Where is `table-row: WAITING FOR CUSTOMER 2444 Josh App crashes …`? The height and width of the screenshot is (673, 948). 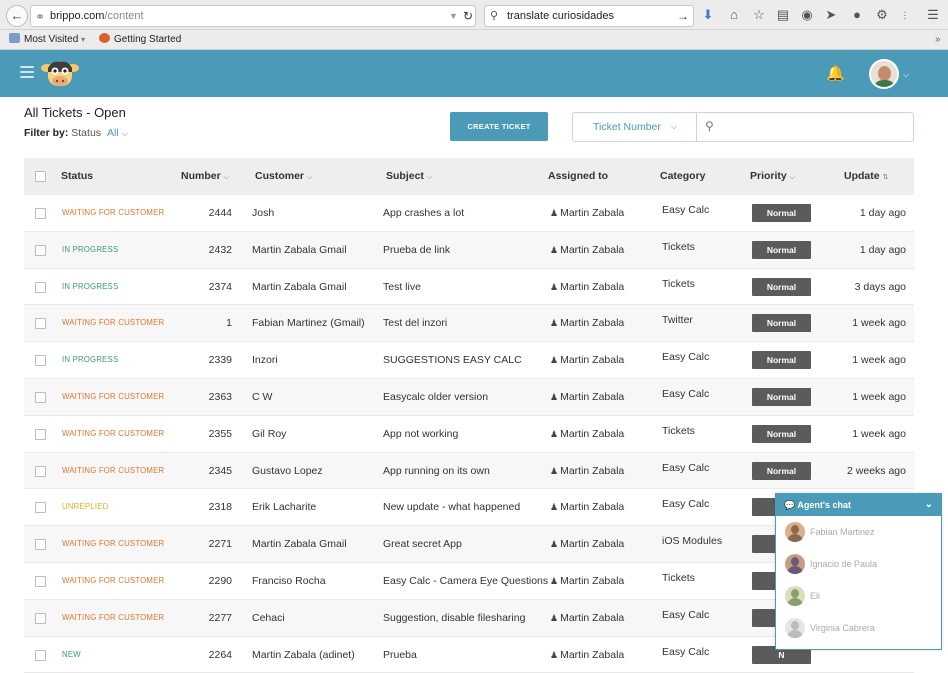 table-row: WAITING FOR CUSTOMER 2444 Josh App crashes … is located at coordinates (469, 213).